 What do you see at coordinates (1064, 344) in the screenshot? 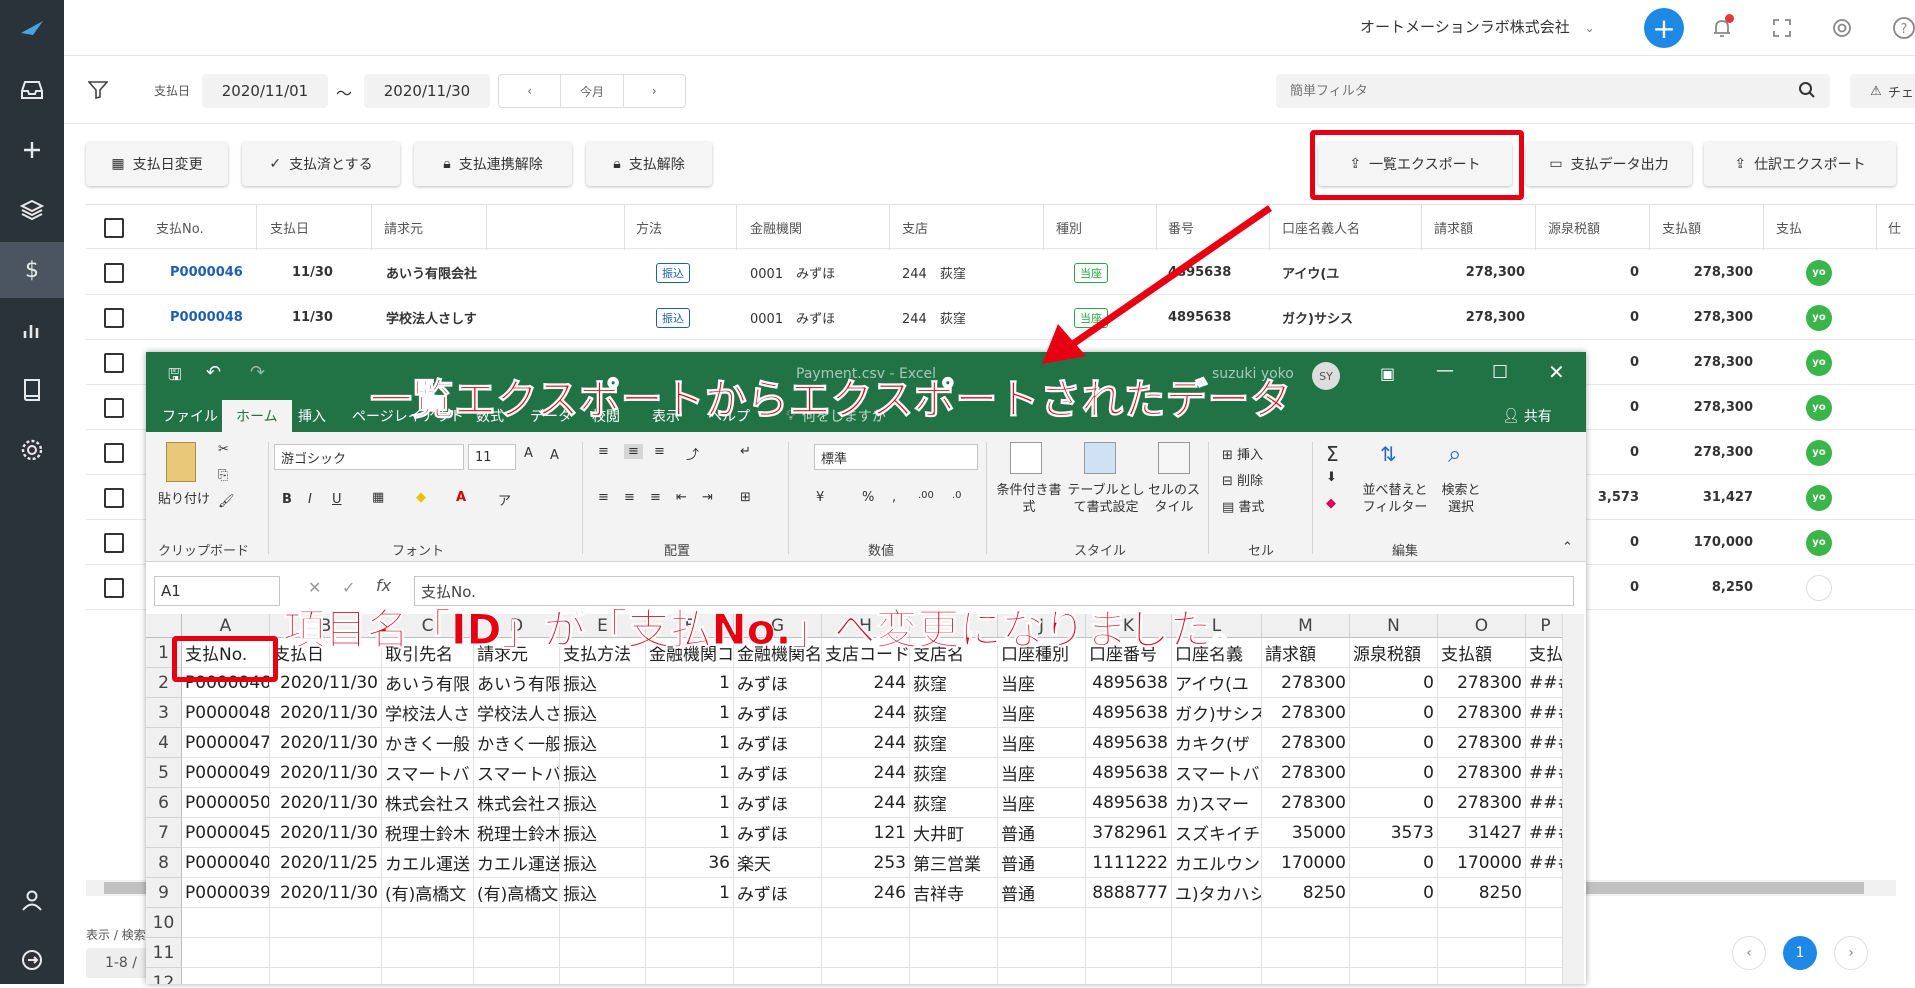
I see `annotation-arrowhead` at bounding box center [1064, 344].